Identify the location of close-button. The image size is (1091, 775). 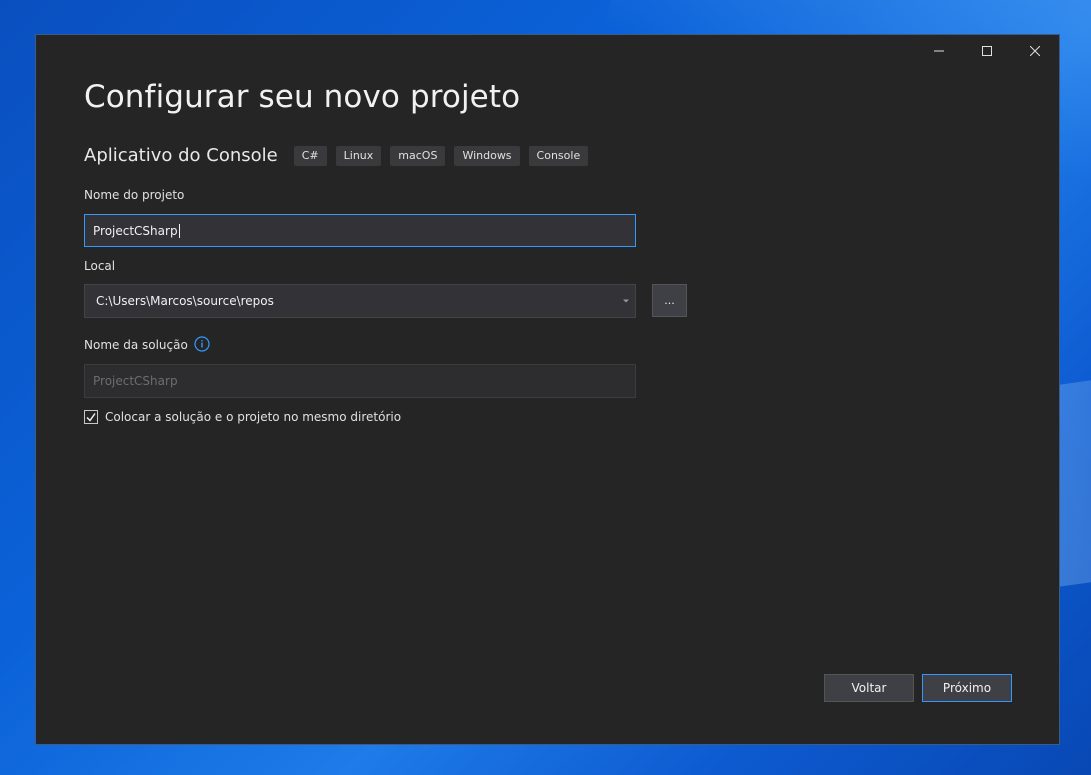
(1035, 51).